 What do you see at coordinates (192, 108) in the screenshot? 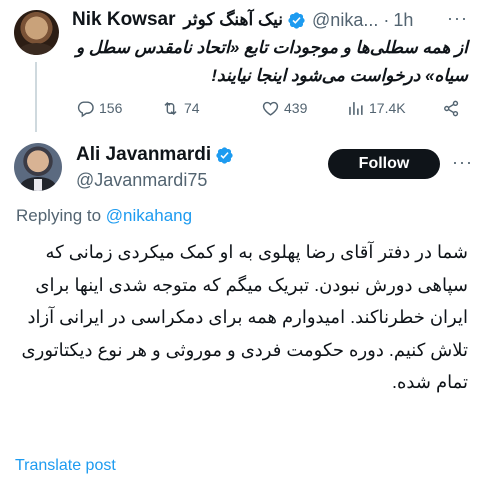
I see `retweet-count: 74` at bounding box center [192, 108].